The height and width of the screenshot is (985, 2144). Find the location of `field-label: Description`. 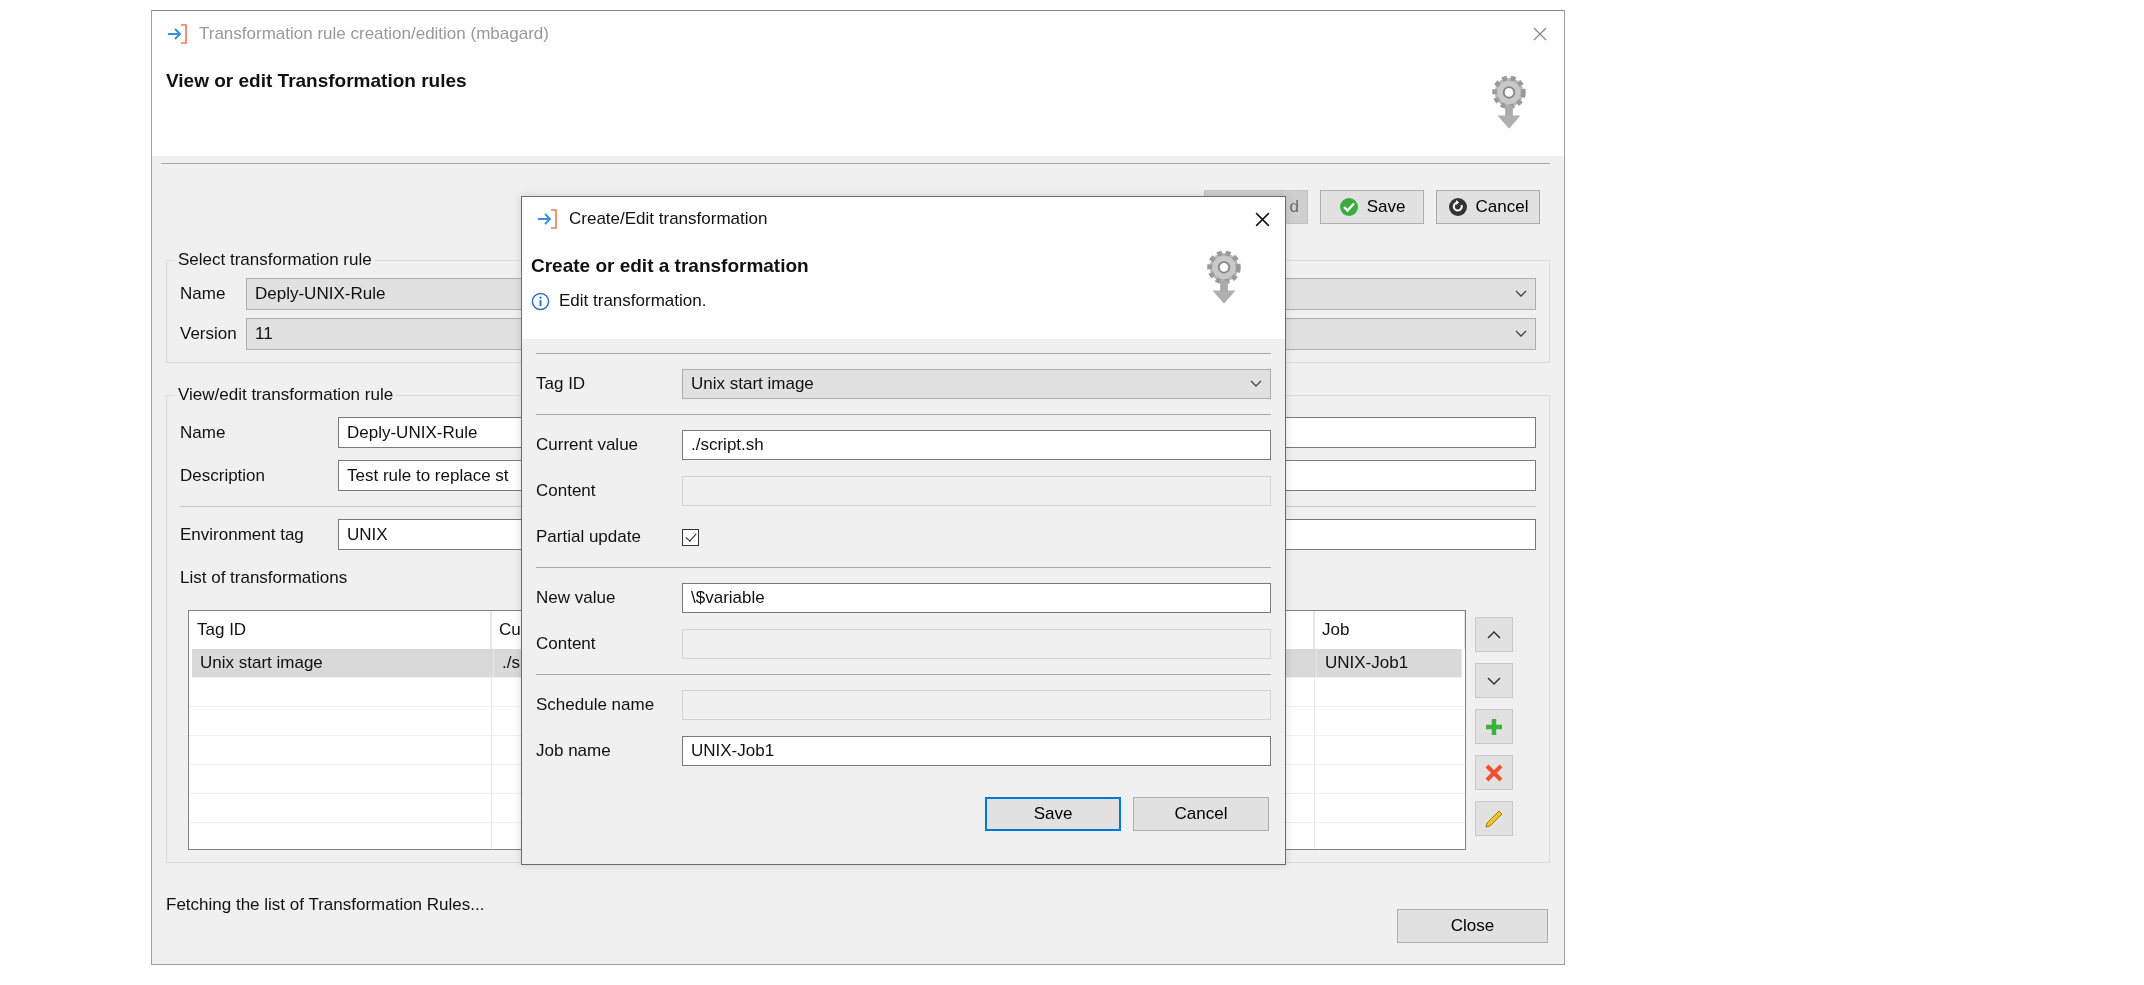

field-label: Description is located at coordinates (223, 475).